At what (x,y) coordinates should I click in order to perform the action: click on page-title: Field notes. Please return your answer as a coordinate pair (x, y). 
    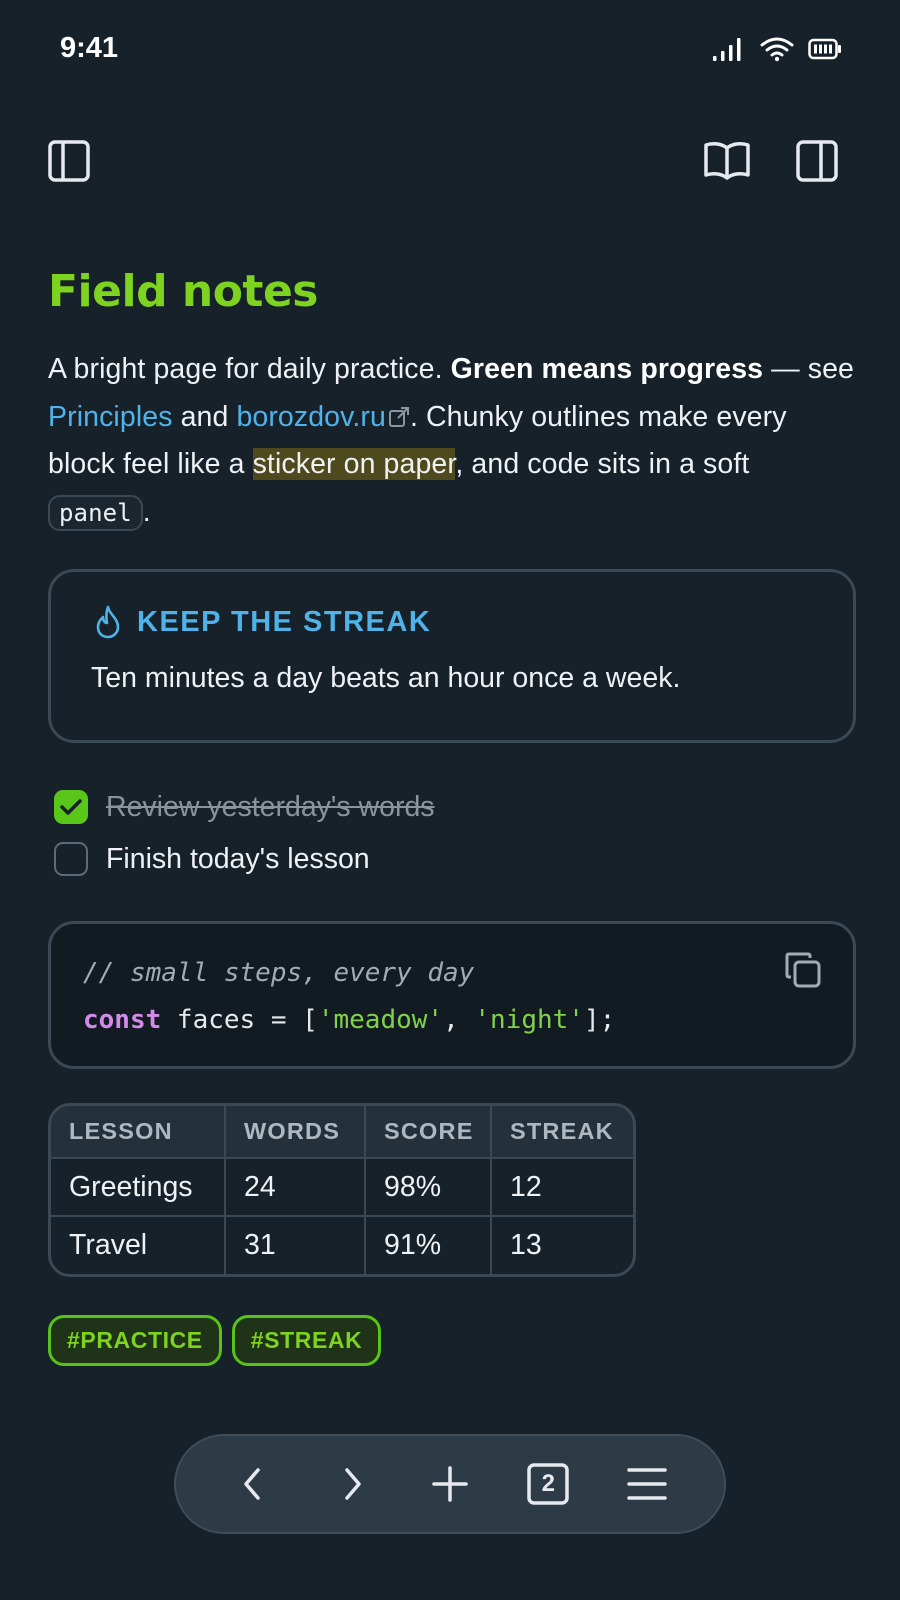
    Looking at the image, I should click on (183, 291).